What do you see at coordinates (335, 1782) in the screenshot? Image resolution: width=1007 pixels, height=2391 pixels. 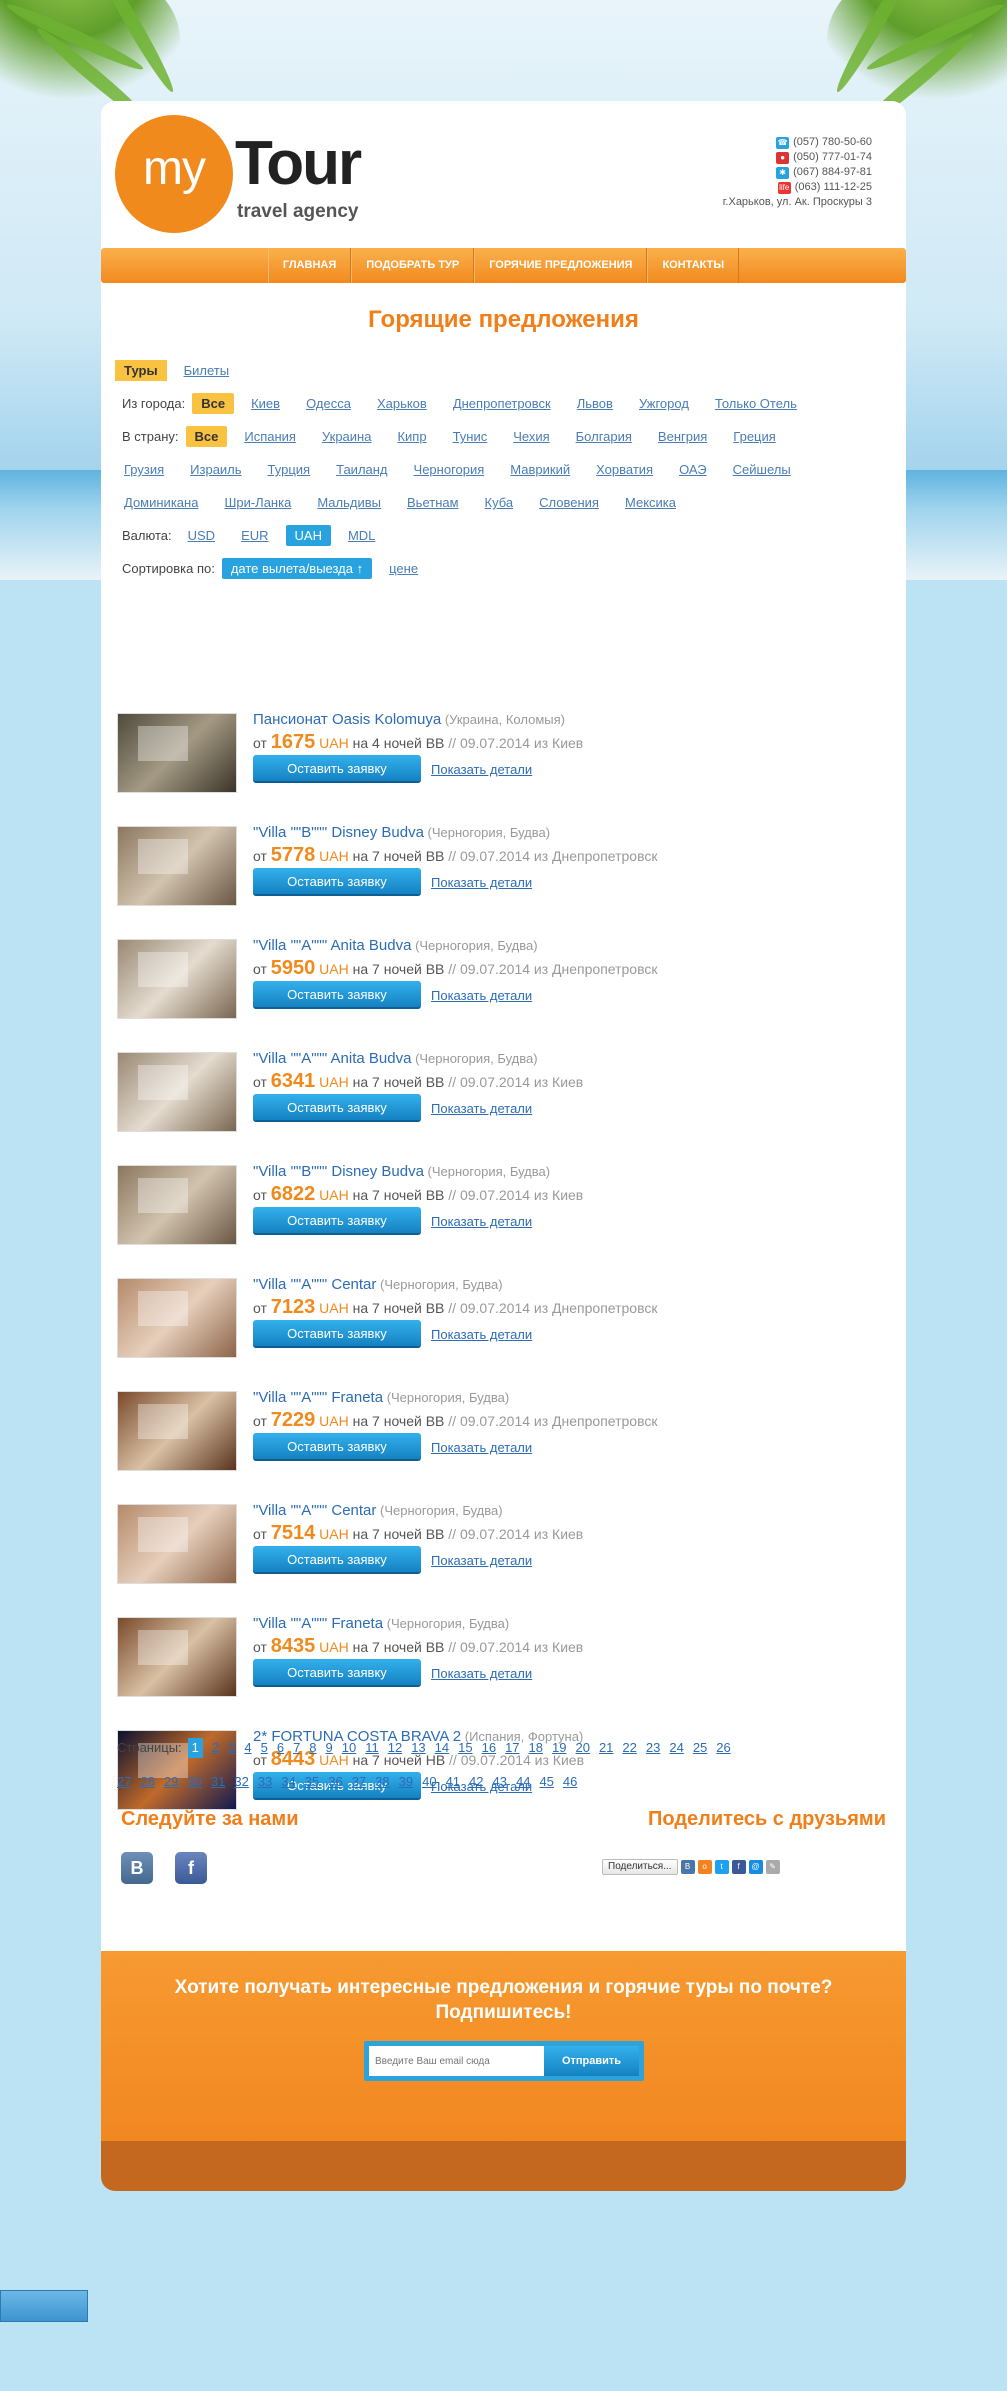 I see `page-link: 36` at bounding box center [335, 1782].